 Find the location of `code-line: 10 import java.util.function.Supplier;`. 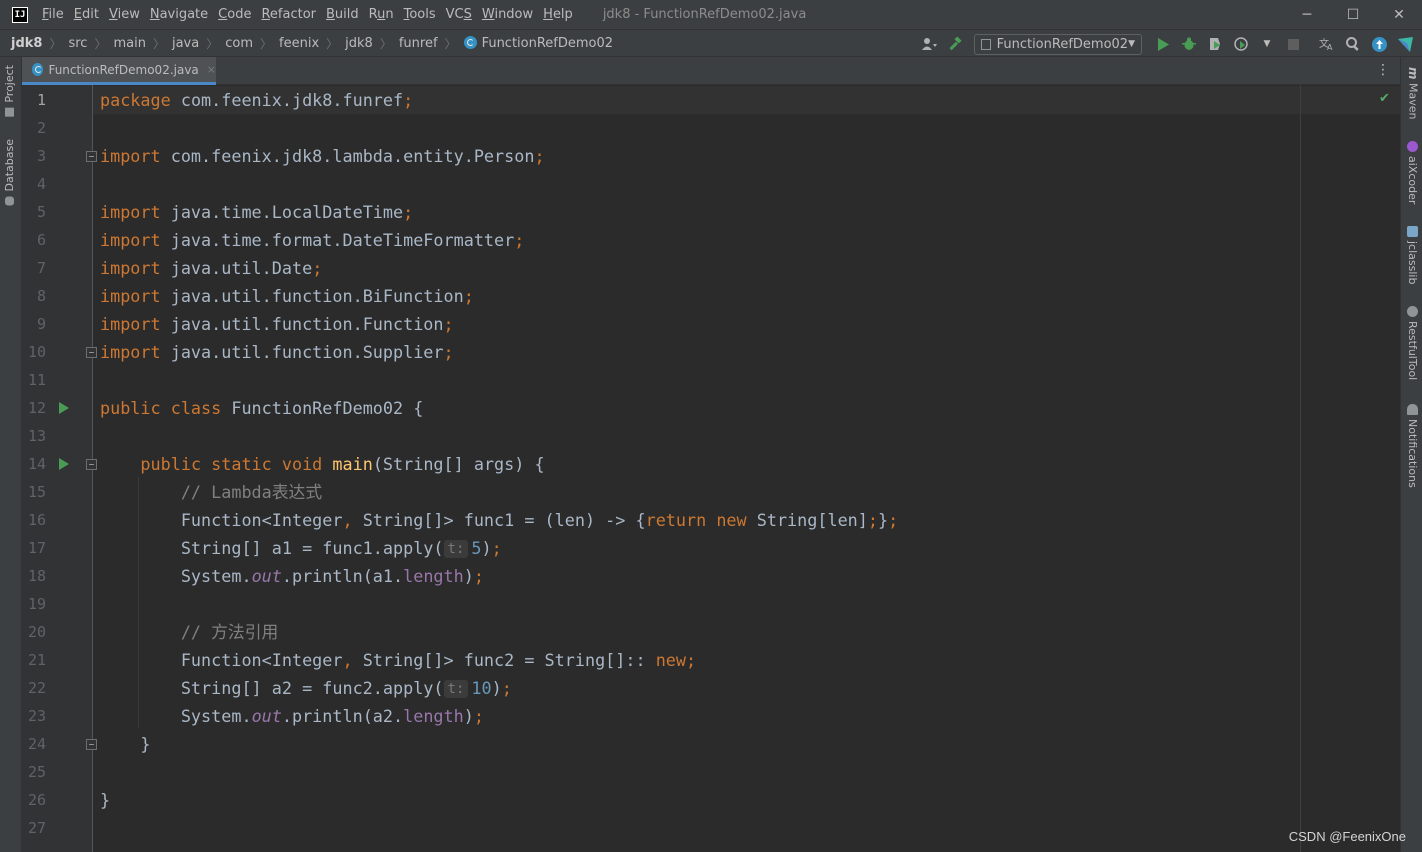

code-line: 10 import java.util.function.Supplier; is located at coordinates (711, 352).